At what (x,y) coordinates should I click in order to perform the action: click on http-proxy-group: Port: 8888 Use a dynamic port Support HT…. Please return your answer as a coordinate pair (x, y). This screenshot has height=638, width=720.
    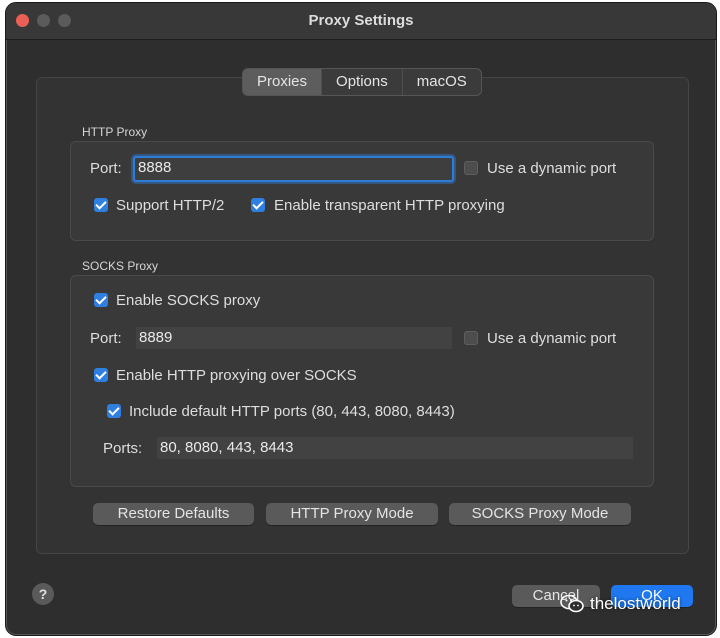
    Looking at the image, I should click on (362, 191).